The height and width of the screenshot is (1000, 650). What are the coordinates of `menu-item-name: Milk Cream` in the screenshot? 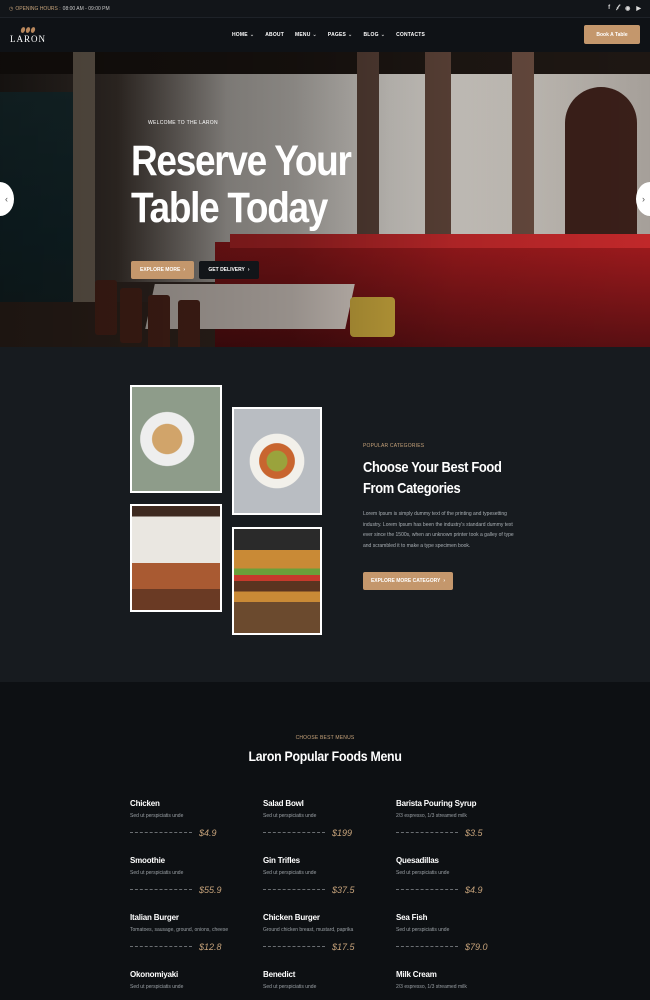 It's located at (416, 974).